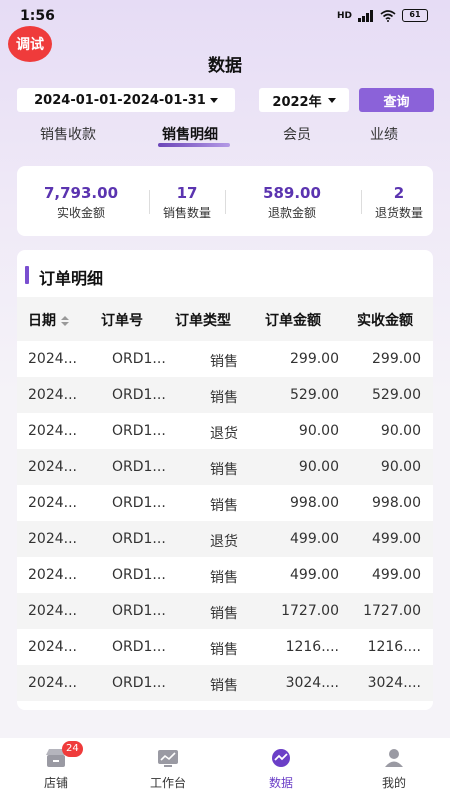 This screenshot has width=450, height=800. Describe the element at coordinates (122, 321) in the screenshot. I see `column-header-order-no: 订单号` at that location.